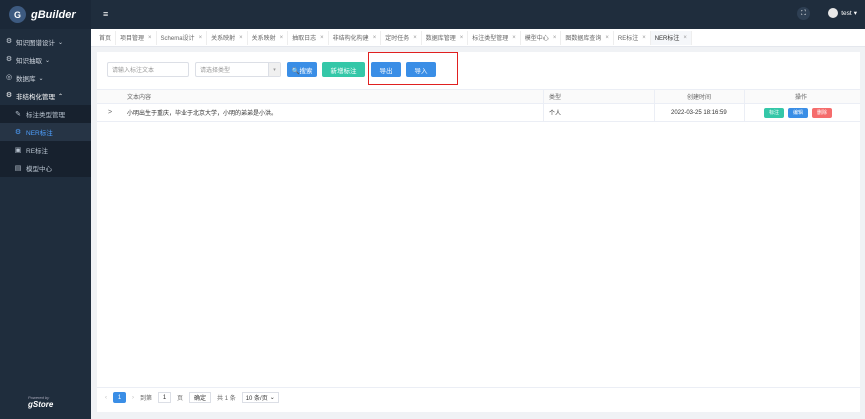 This screenshot has height=419, width=865. Describe the element at coordinates (146, 399) in the screenshot. I see `goto-label: 到第` at that location.